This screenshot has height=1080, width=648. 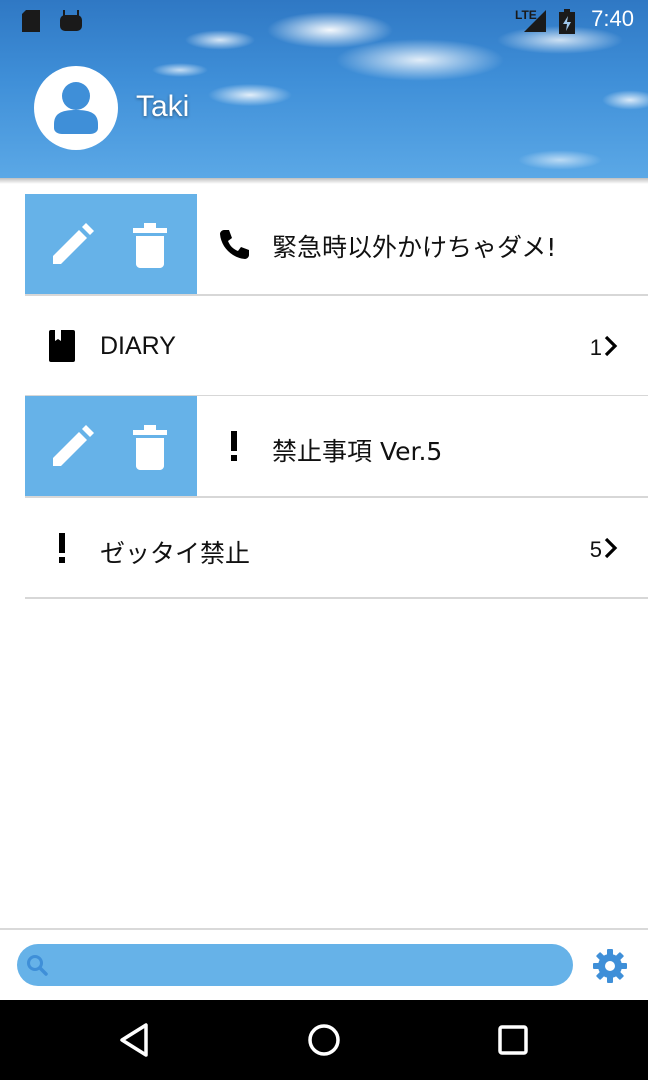 I want to click on recents-icon, so click(x=513, y=1040).